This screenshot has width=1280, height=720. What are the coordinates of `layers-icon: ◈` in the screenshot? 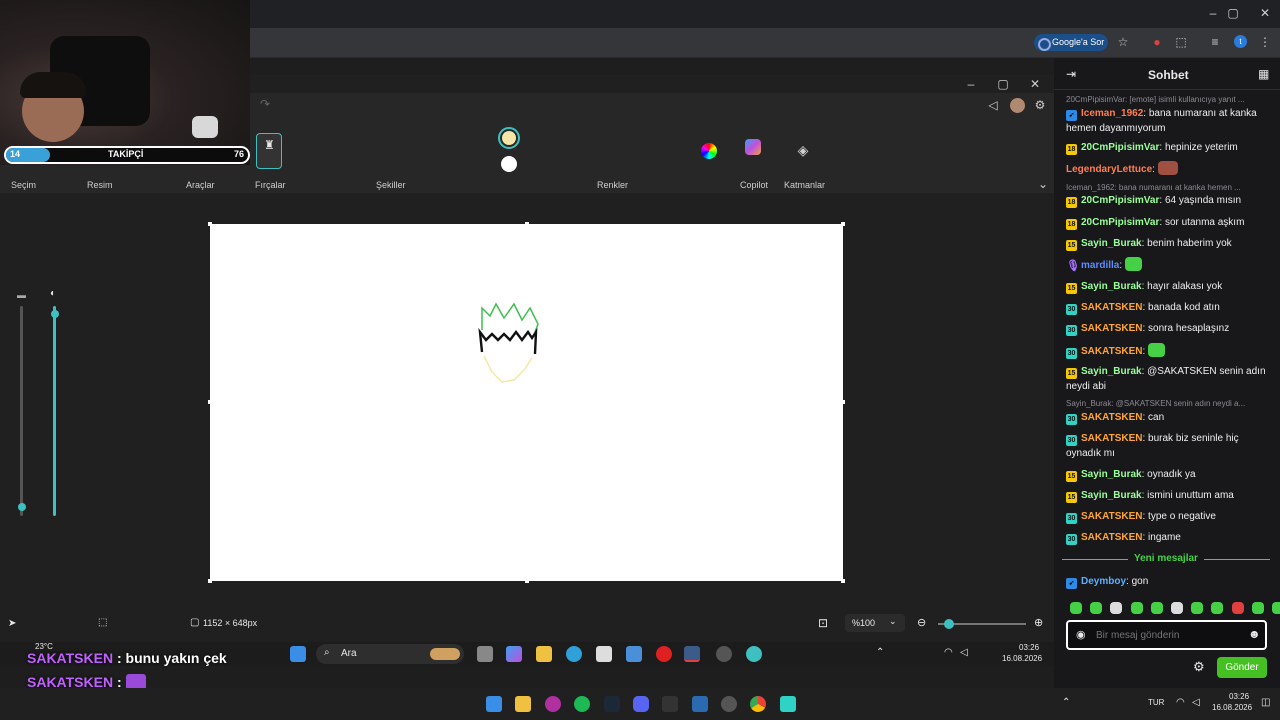 It's located at (803, 150).